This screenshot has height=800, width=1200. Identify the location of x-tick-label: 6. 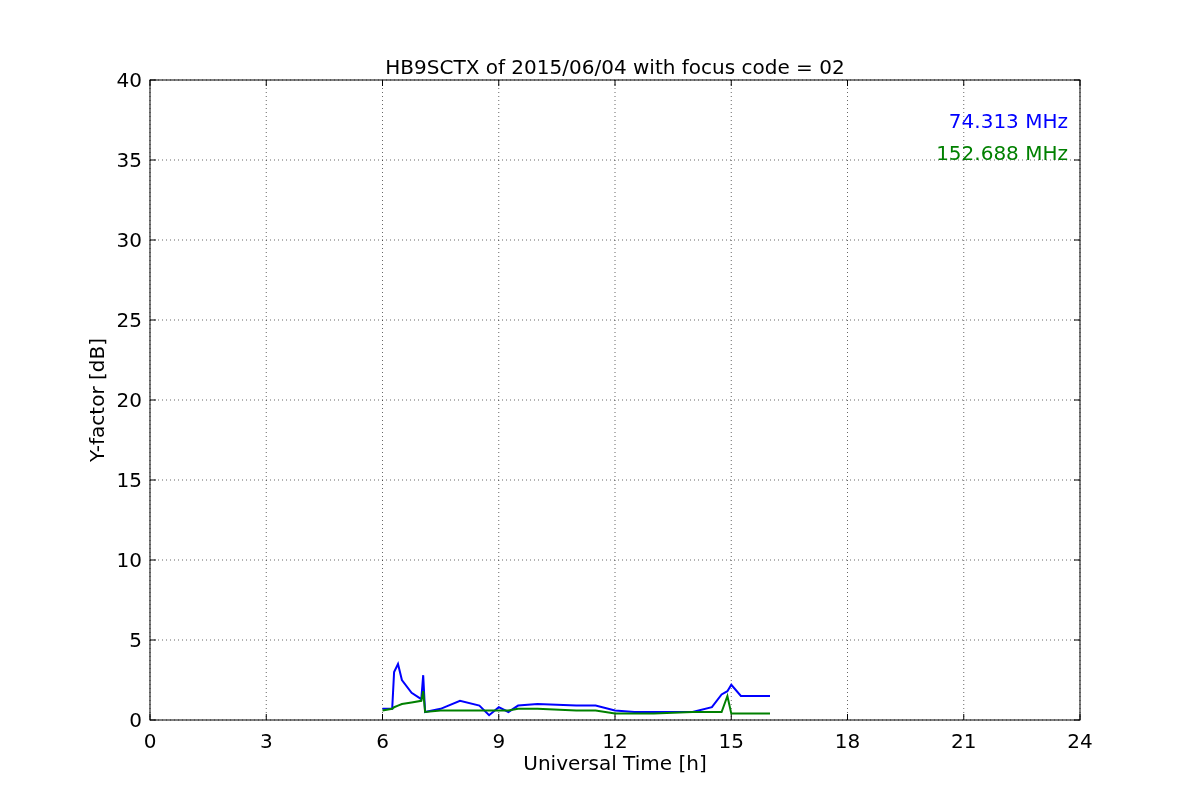
(382, 741).